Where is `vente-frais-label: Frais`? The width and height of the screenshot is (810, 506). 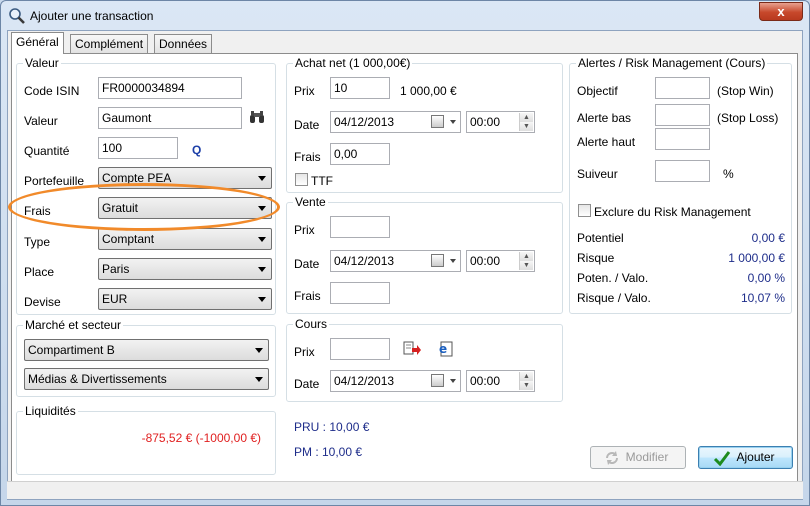
vente-frais-label: Frais is located at coordinates (307, 296).